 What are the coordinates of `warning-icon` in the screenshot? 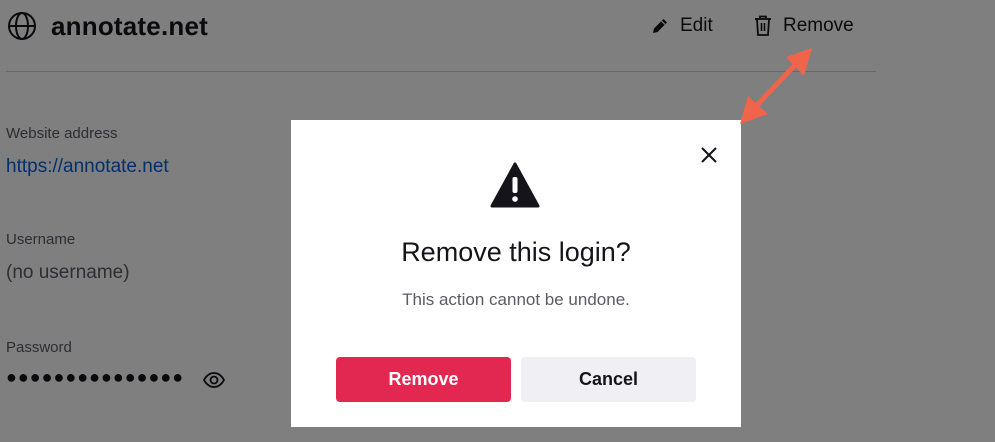 It's located at (515, 185).